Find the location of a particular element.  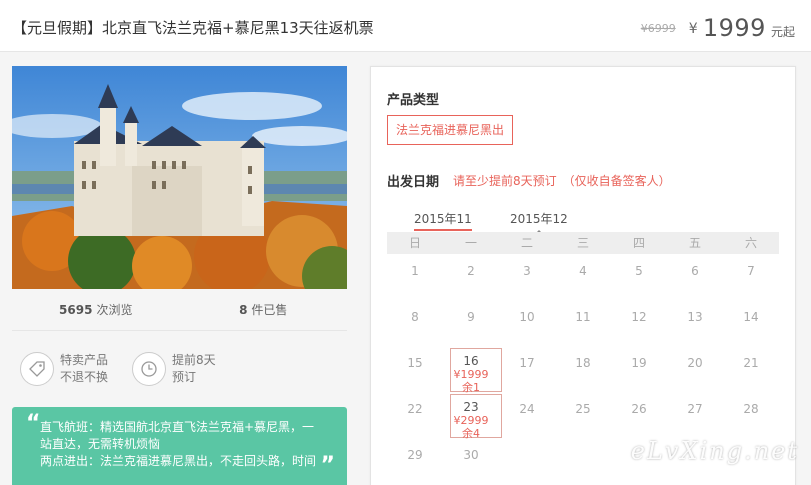

calendar-day: 28 is located at coordinates (751, 415).